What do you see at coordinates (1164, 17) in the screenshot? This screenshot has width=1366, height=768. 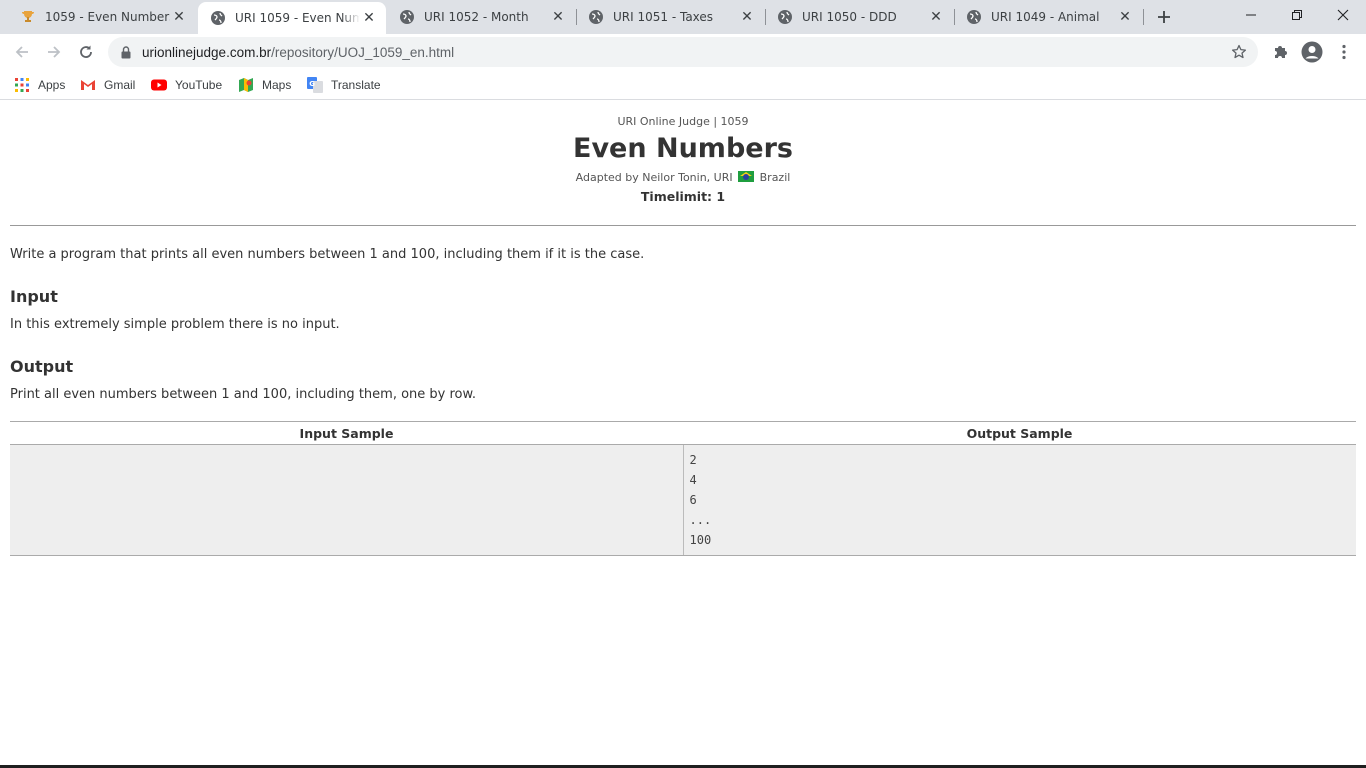 I see `new-tab-button` at bounding box center [1164, 17].